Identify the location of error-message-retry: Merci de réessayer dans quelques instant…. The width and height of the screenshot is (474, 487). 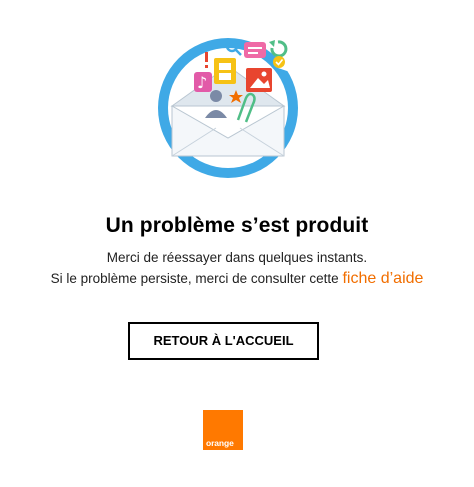
(237, 257).